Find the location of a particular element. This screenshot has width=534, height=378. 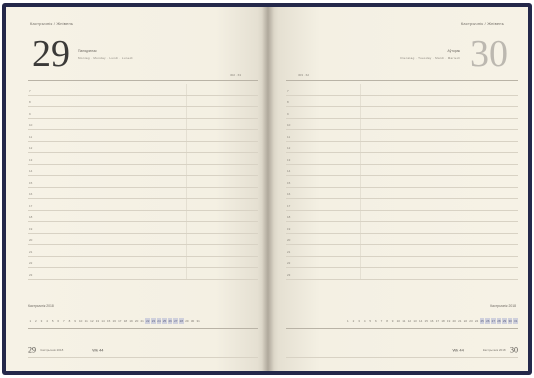

calendar-day: 2 is located at coordinates (36, 321).